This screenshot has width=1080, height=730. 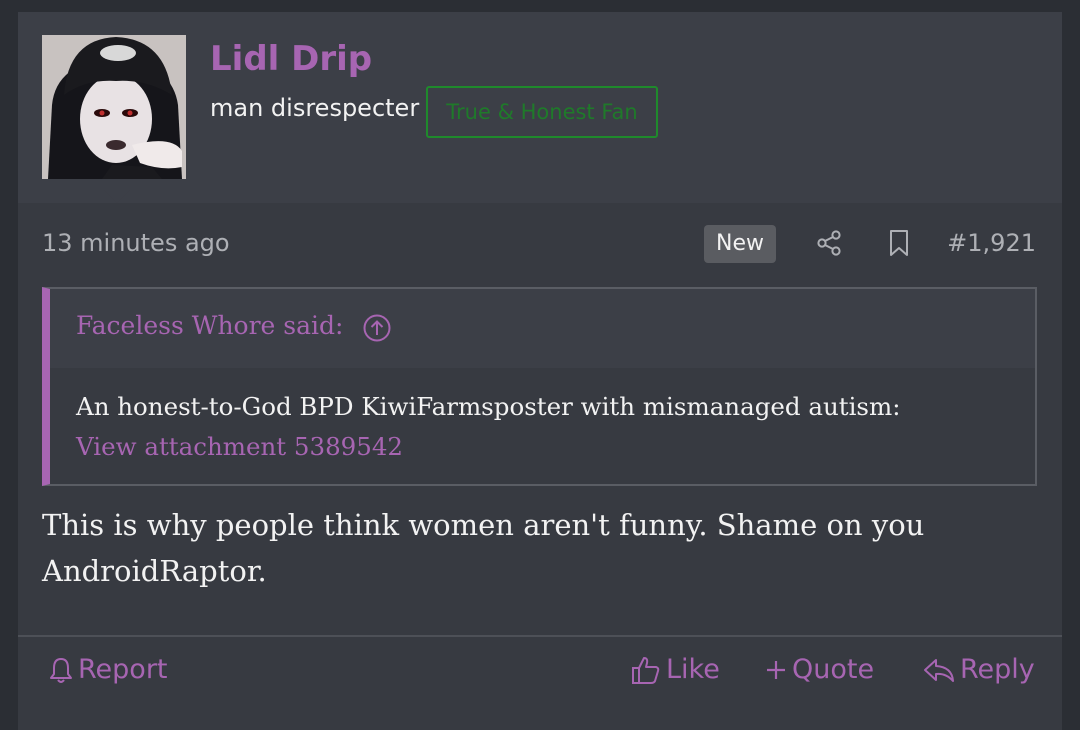 I want to click on report-button: Report, so click(x=108, y=670).